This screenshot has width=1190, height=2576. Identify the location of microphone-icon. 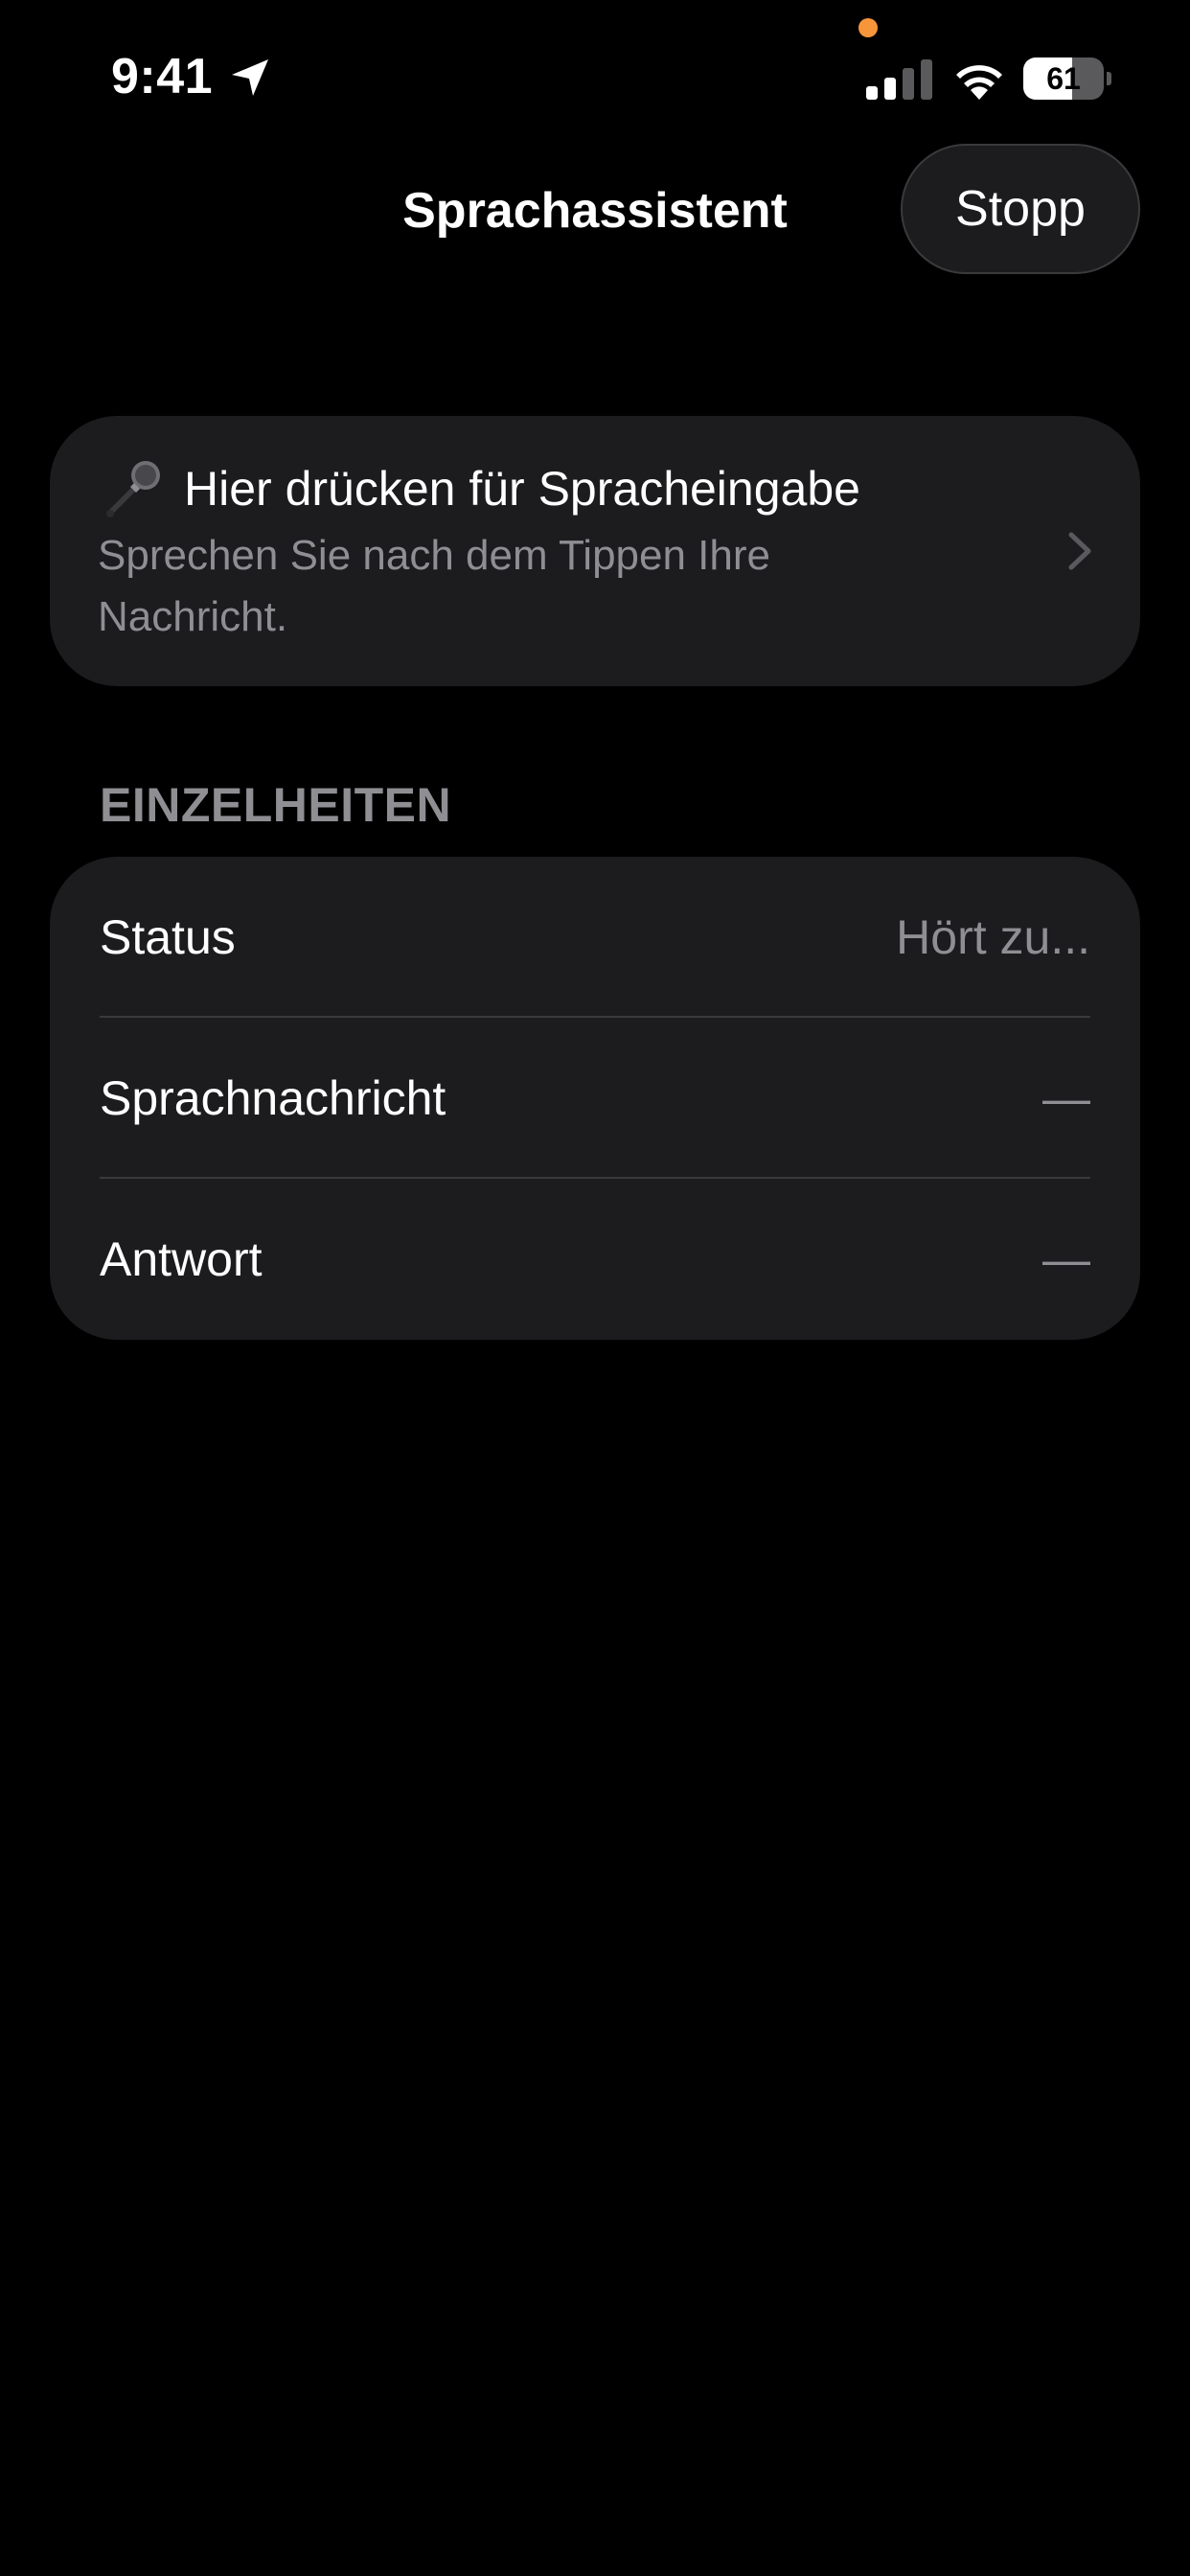
(133, 490).